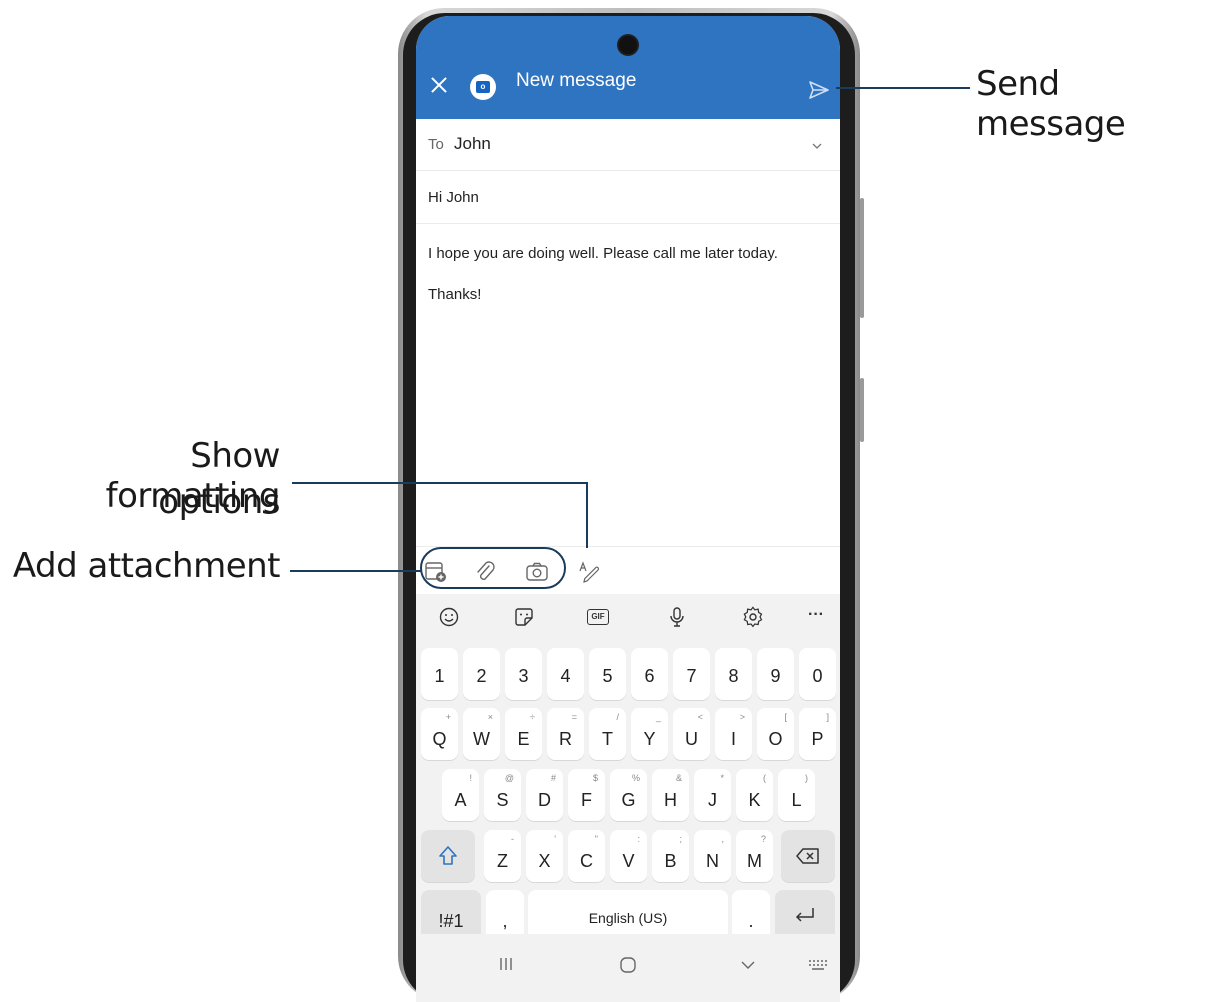 Image resolution: width=1212 pixels, height=1002 pixels. I want to click on keyboard-key: 7, so click(691, 674).